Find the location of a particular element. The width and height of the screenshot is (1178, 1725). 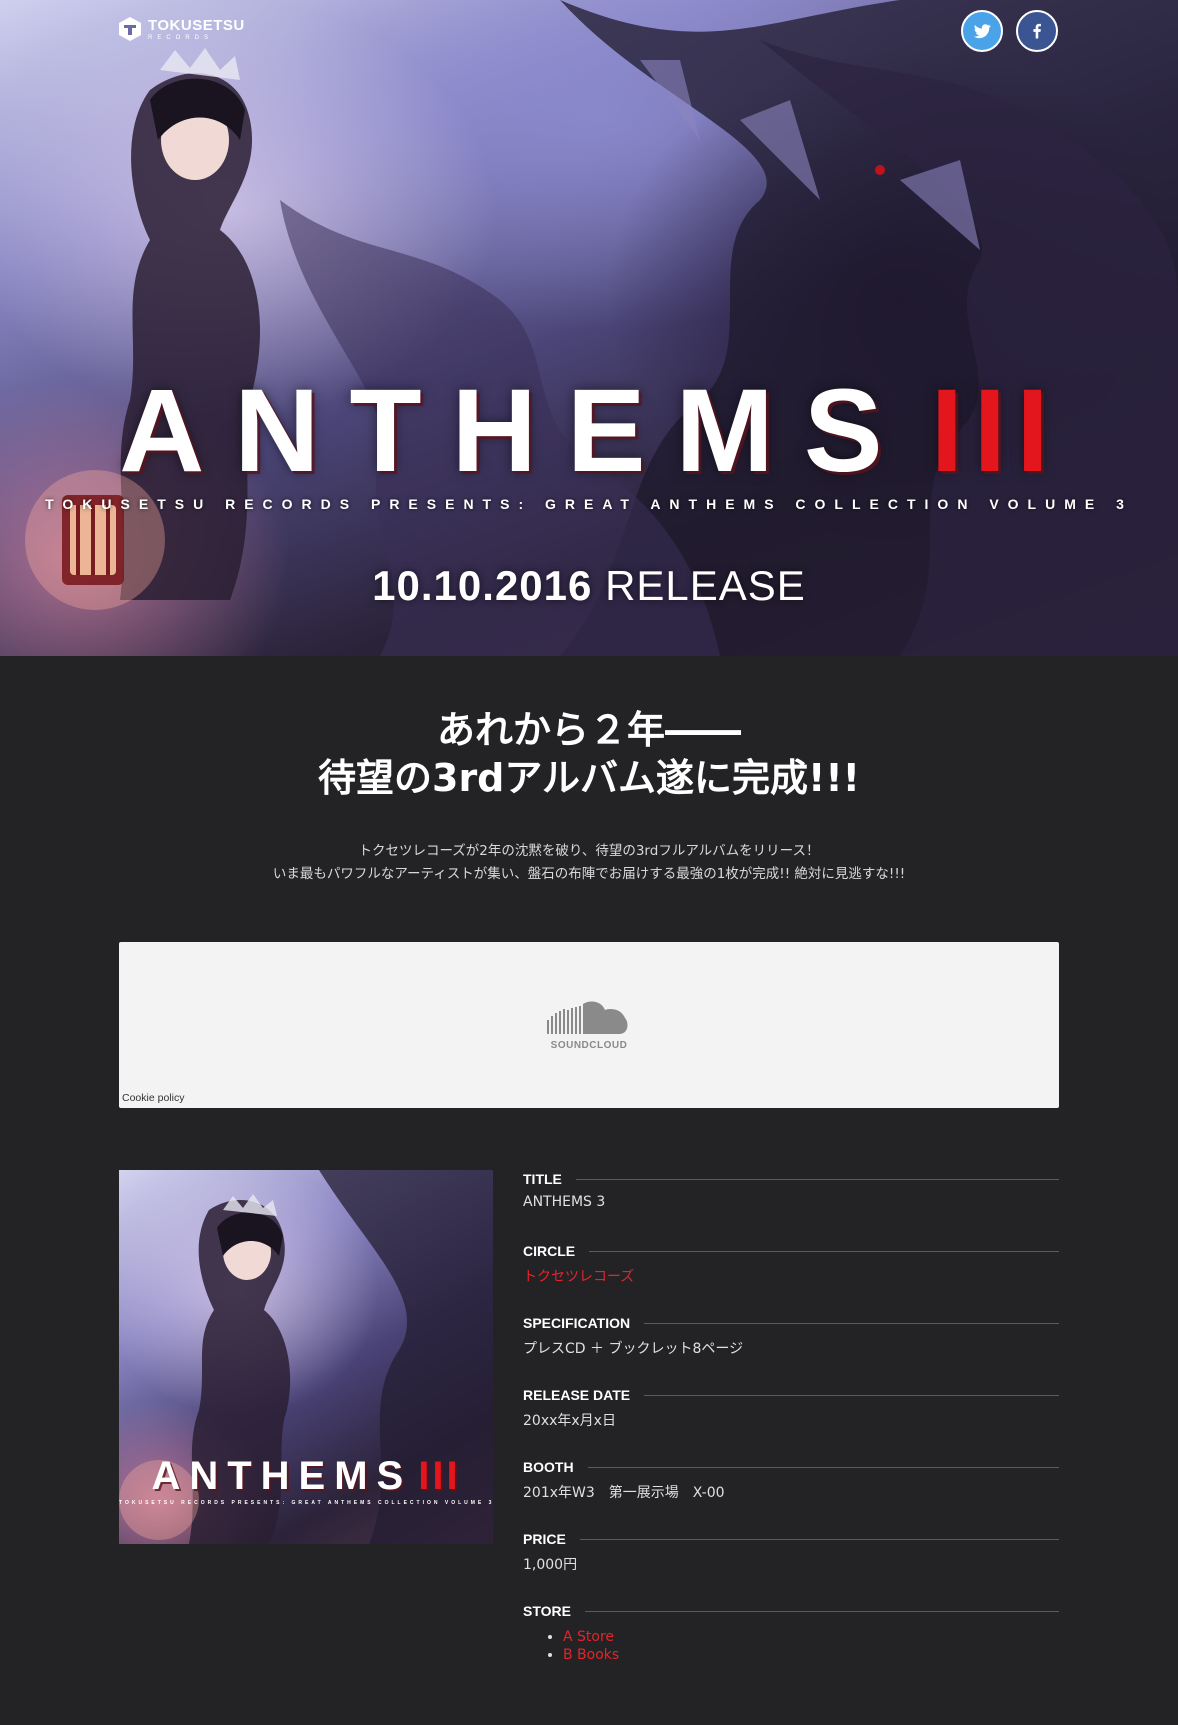

hero-volume: III is located at coordinates (994, 431).